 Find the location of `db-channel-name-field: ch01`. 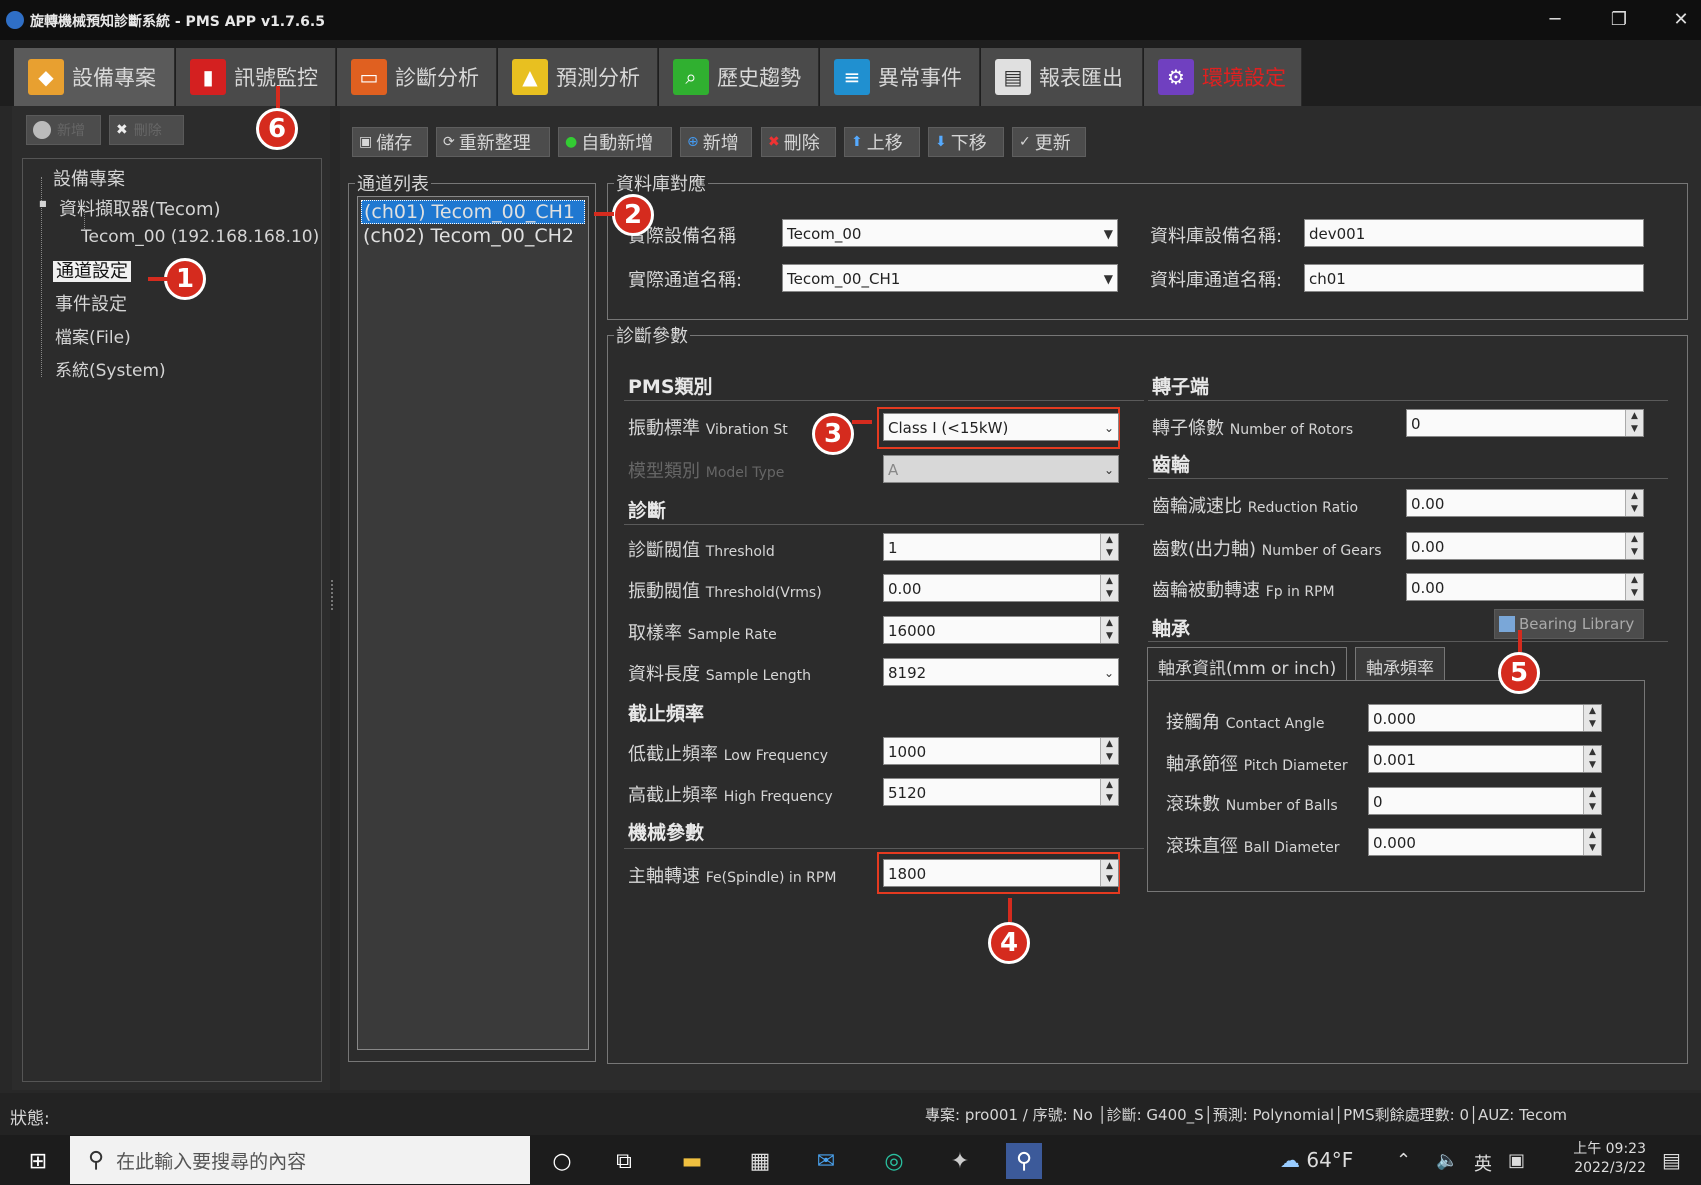

db-channel-name-field: ch01 is located at coordinates (1474, 278).